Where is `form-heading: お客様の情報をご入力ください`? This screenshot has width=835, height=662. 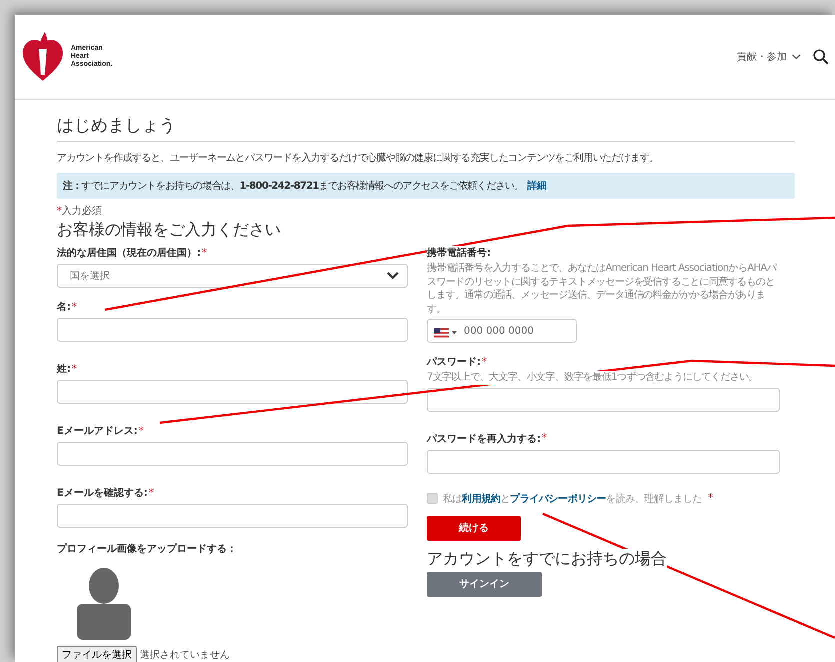 form-heading: お客様の情報をご入力ください is located at coordinates (169, 230).